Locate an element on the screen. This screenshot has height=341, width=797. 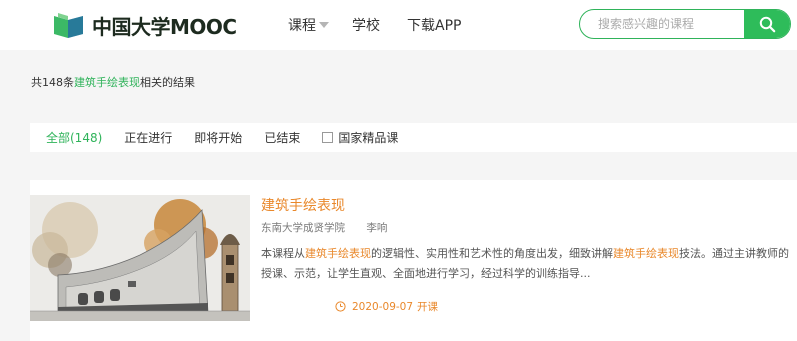
desc-part-2: 的逻辑性、实用性和艺术性的角度出发，细致讲解 is located at coordinates (492, 253).